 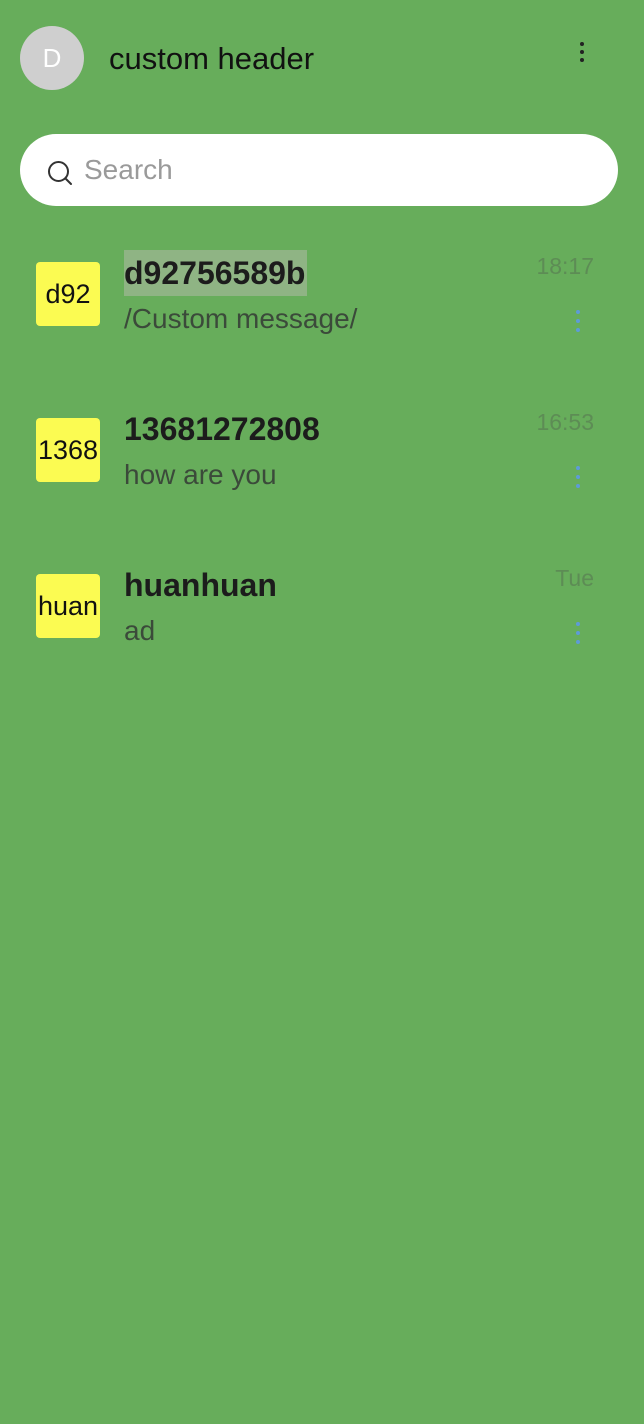 What do you see at coordinates (322, 613) in the screenshot?
I see `conversation-item: huan huanhuan ad Tue` at bounding box center [322, 613].